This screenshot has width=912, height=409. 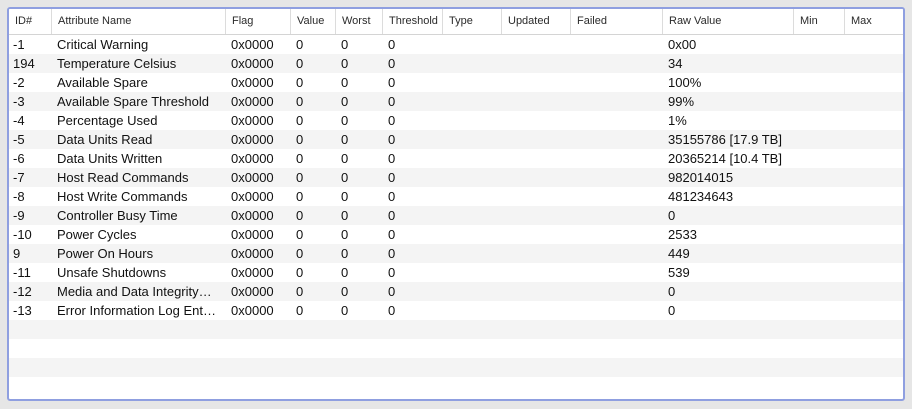 I want to click on cell-raw: 99%, so click(x=681, y=101).